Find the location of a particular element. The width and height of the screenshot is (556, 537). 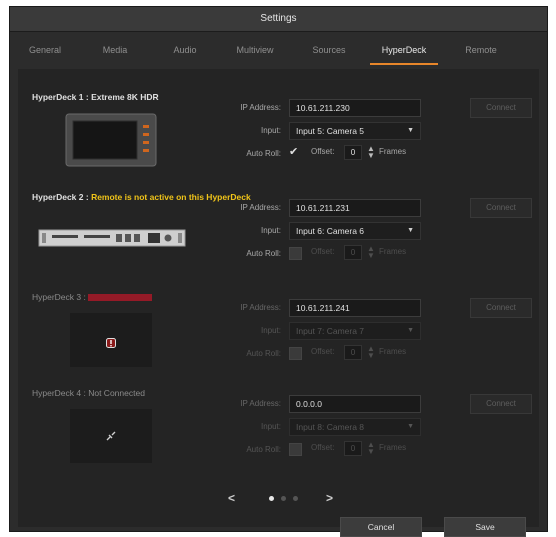

hyperdeck-4-title: HyperDeck 4 : Not Connected is located at coordinates (88, 393).